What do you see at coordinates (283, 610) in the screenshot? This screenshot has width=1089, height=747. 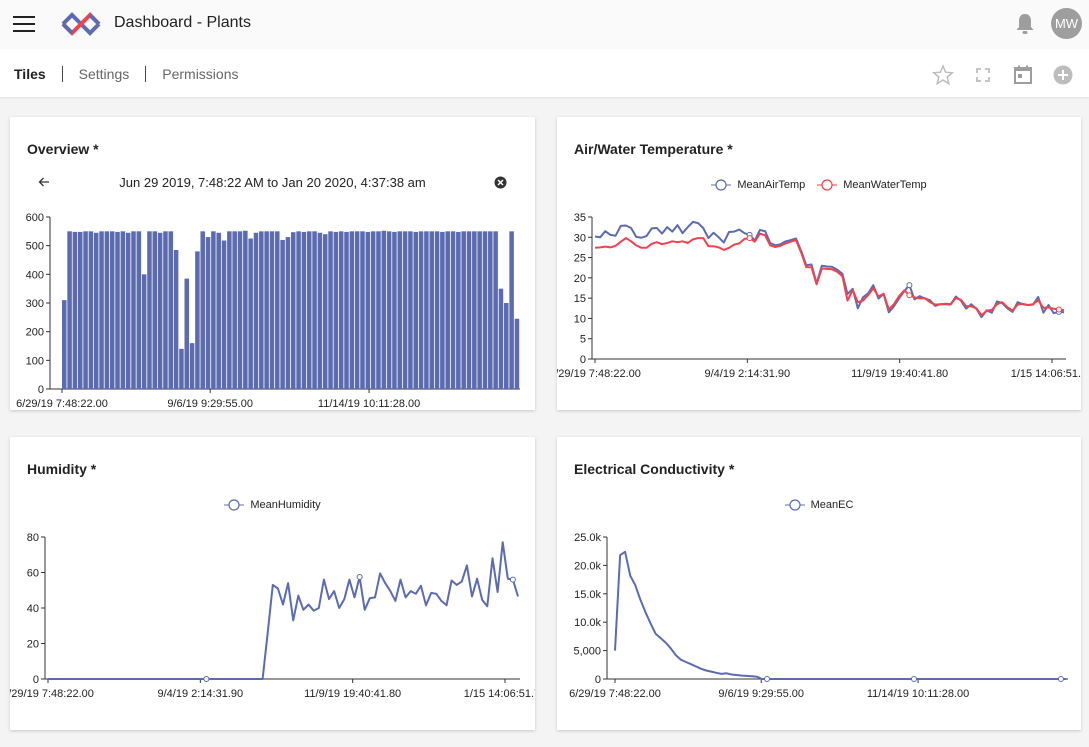 I see `series-line-MeanHumidity` at bounding box center [283, 610].